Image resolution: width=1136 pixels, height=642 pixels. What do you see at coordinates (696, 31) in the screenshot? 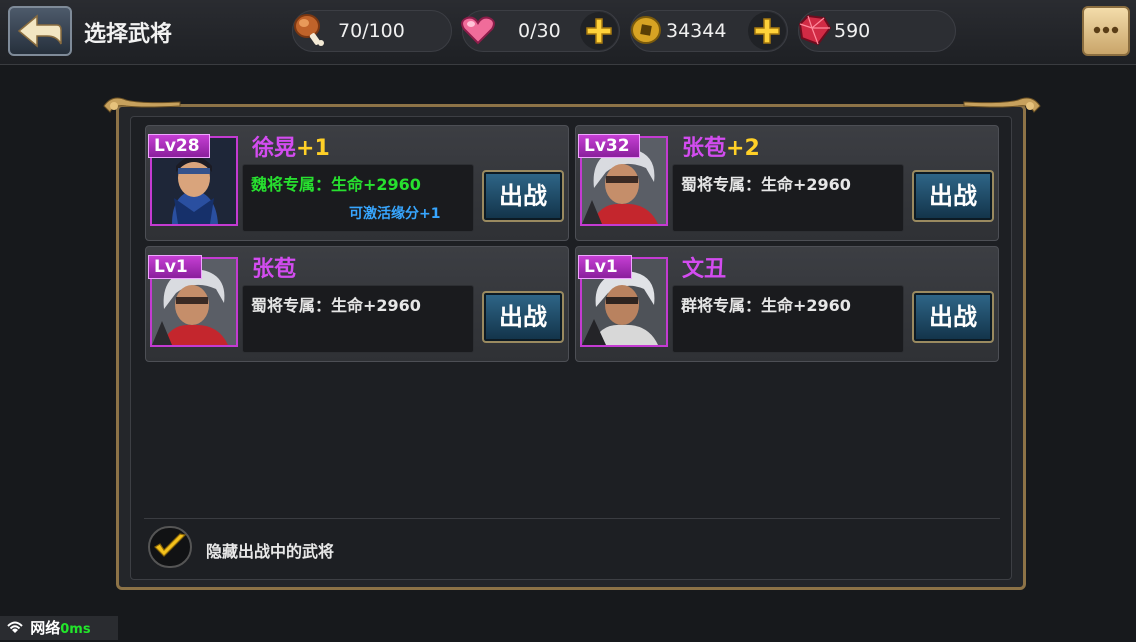
I see `coins-value: 34344` at bounding box center [696, 31].